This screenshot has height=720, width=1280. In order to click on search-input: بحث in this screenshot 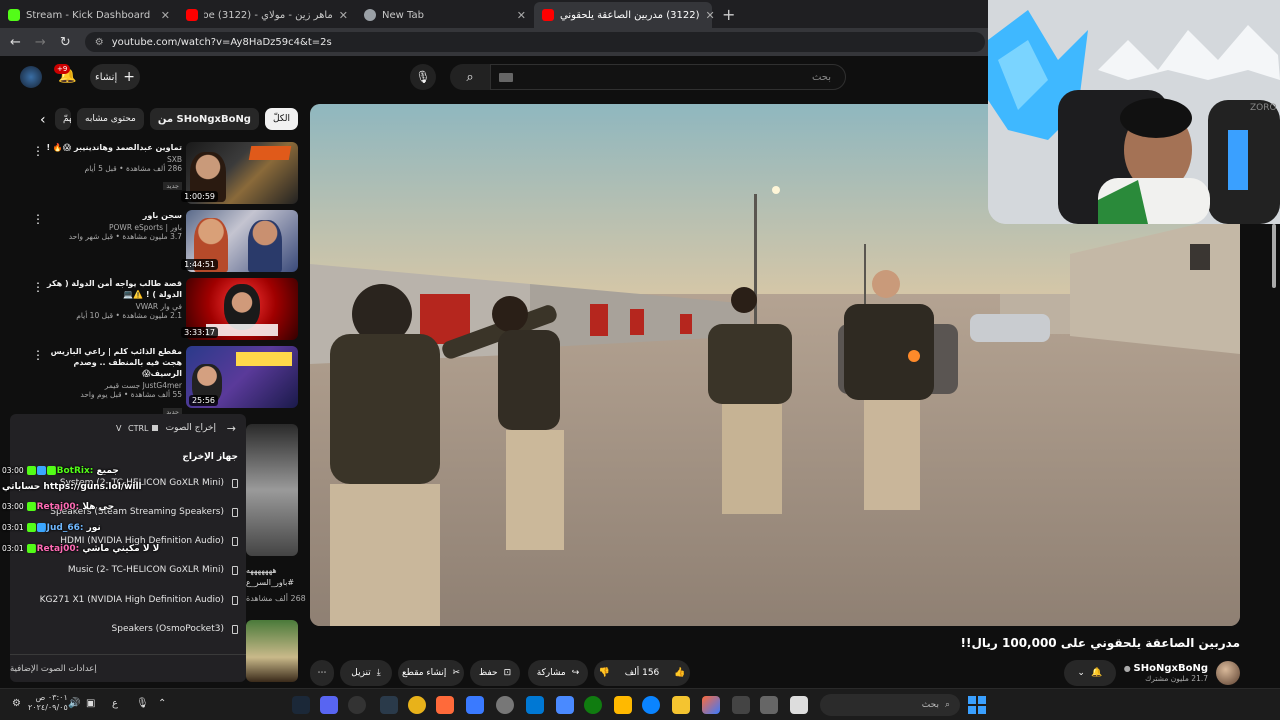, I will do `click(668, 77)`.